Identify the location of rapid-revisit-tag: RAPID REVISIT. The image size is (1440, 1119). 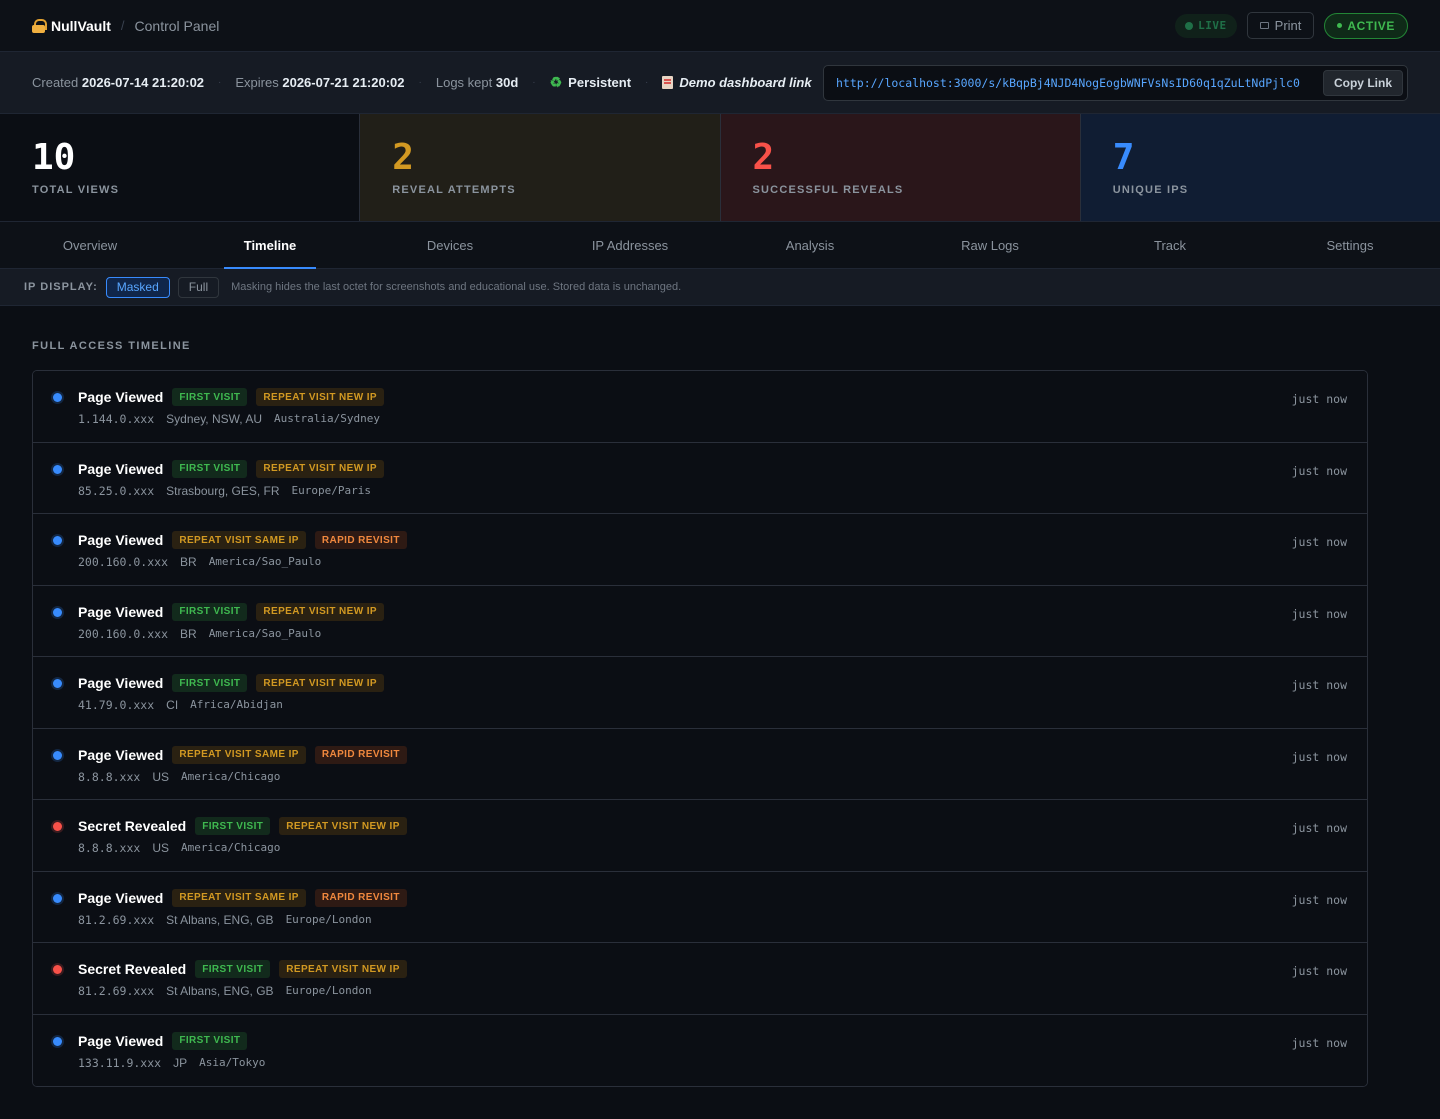
(360, 754).